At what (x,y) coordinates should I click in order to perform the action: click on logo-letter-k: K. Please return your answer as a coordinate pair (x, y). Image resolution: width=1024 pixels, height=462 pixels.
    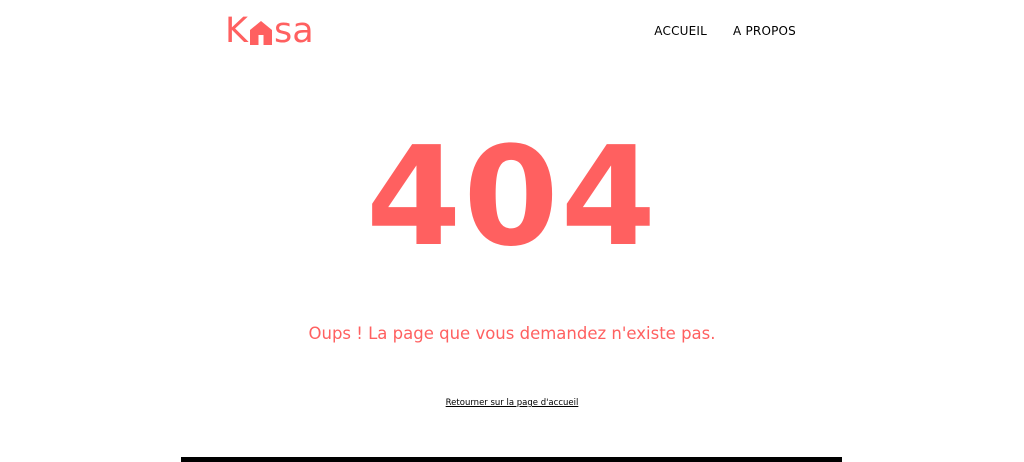
    Looking at the image, I should click on (236, 31).